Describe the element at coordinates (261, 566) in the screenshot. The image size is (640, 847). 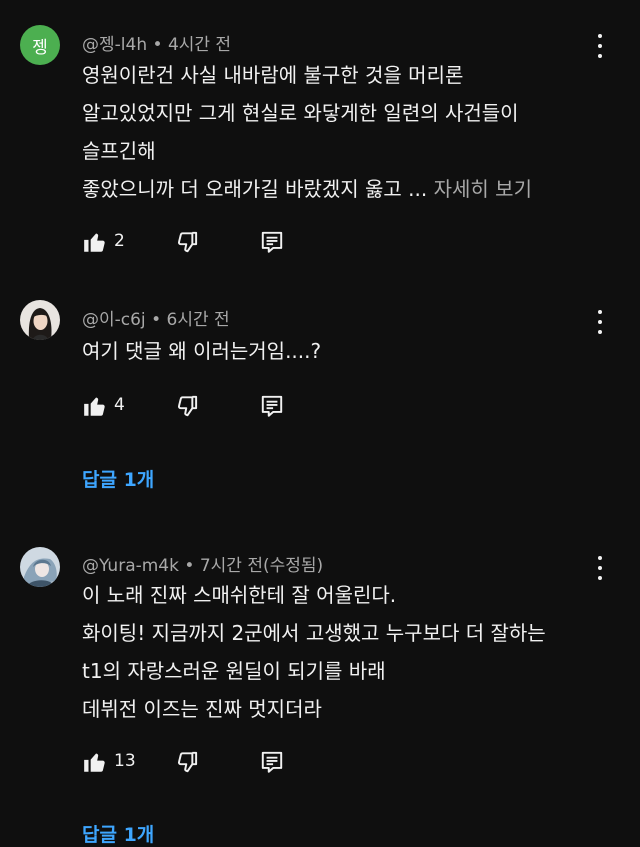
I see `comment-time: 7시간 전(수정됨)` at that location.